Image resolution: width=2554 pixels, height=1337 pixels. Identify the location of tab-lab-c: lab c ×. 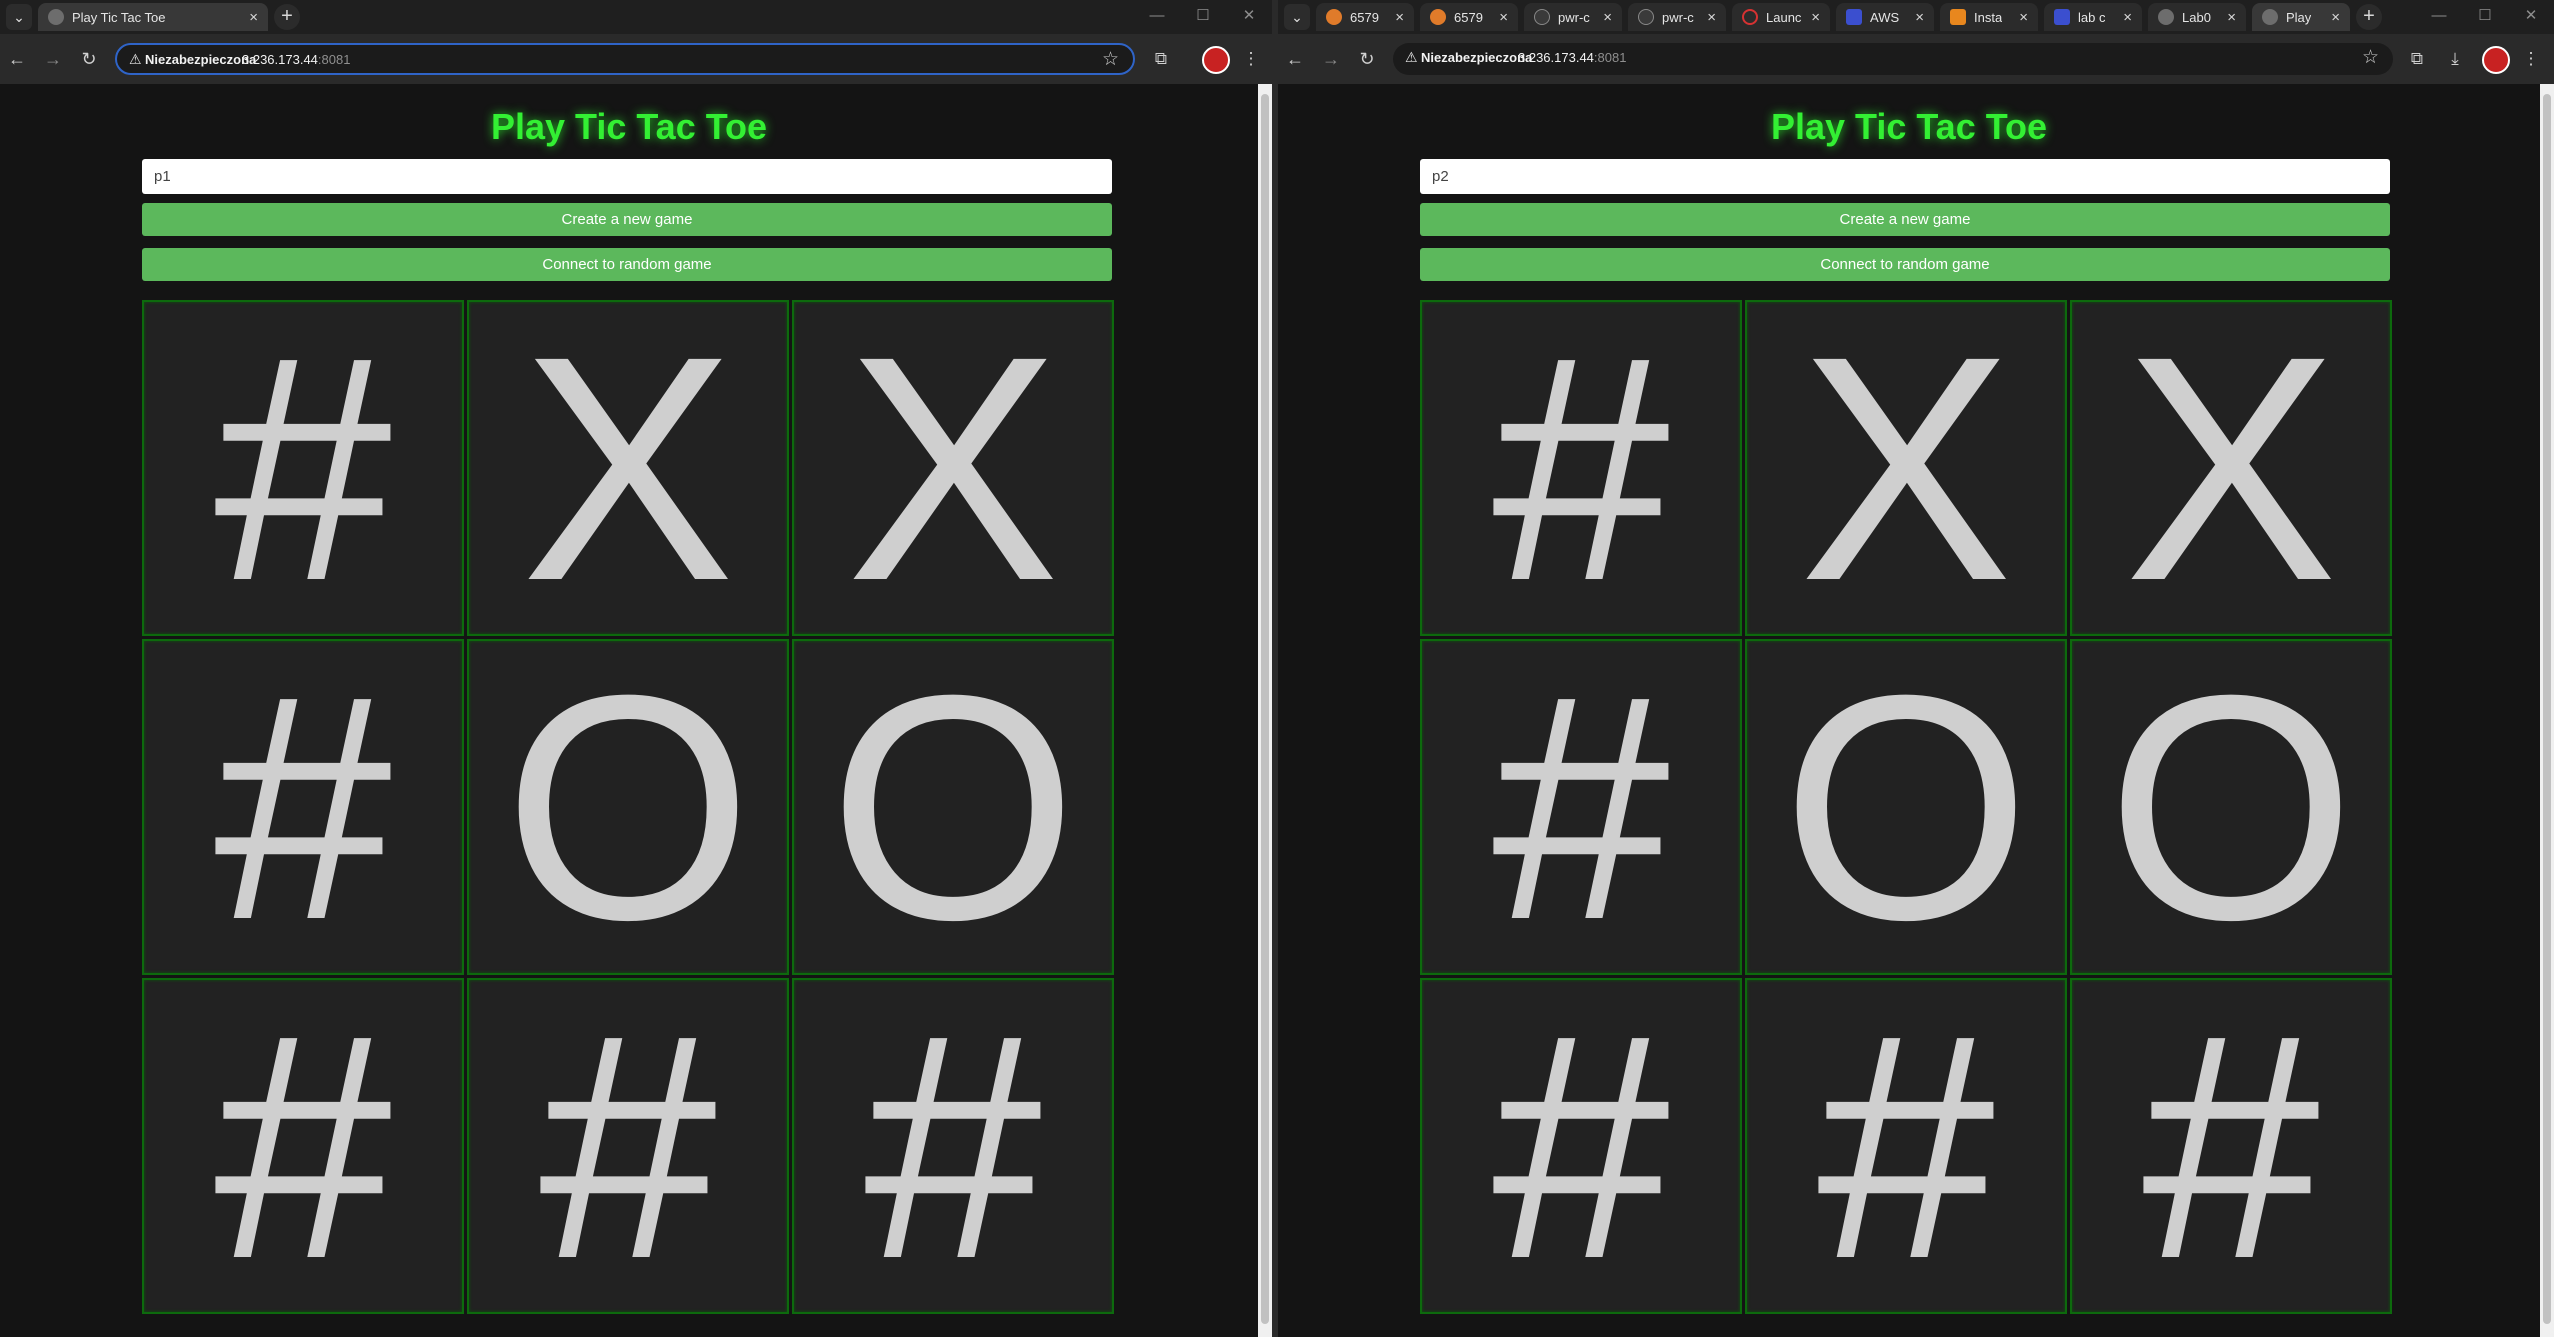
(2093, 17).